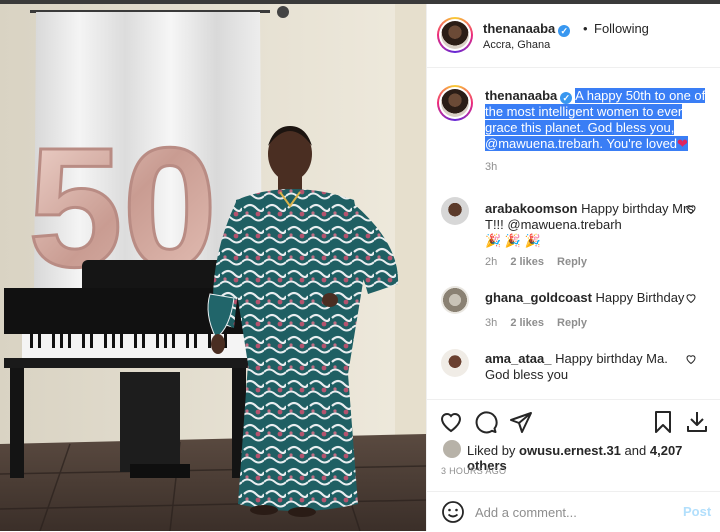 This screenshot has width=720, height=532. I want to click on comment-time: 3h, so click(491, 323).